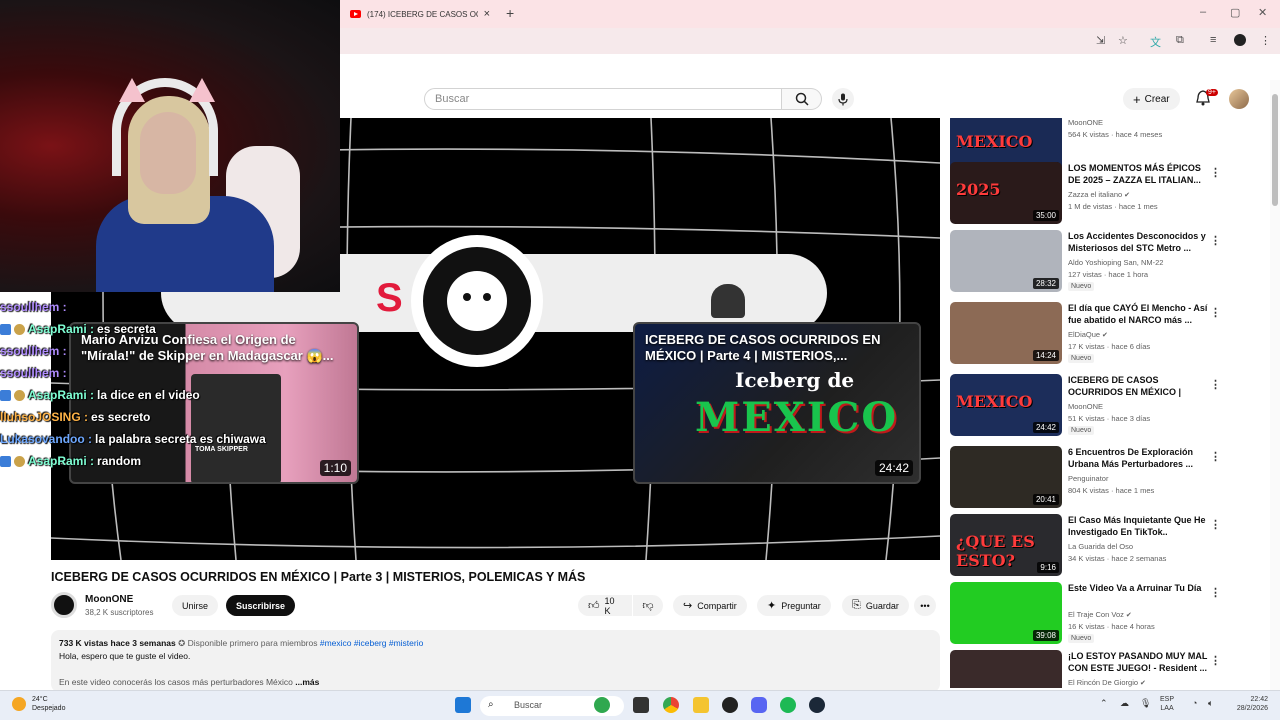 The height and width of the screenshot is (720, 1280). Describe the element at coordinates (1265, 40) in the screenshot. I see `browser-menu-icon: ⋮` at that location.